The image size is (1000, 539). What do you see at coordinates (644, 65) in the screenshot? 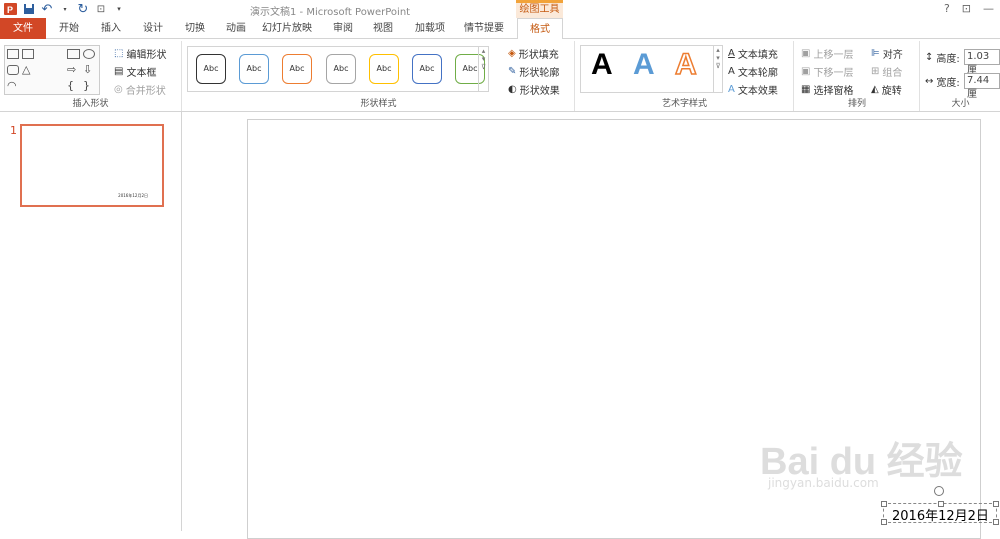
I see `wordart-blue: A` at bounding box center [644, 65].